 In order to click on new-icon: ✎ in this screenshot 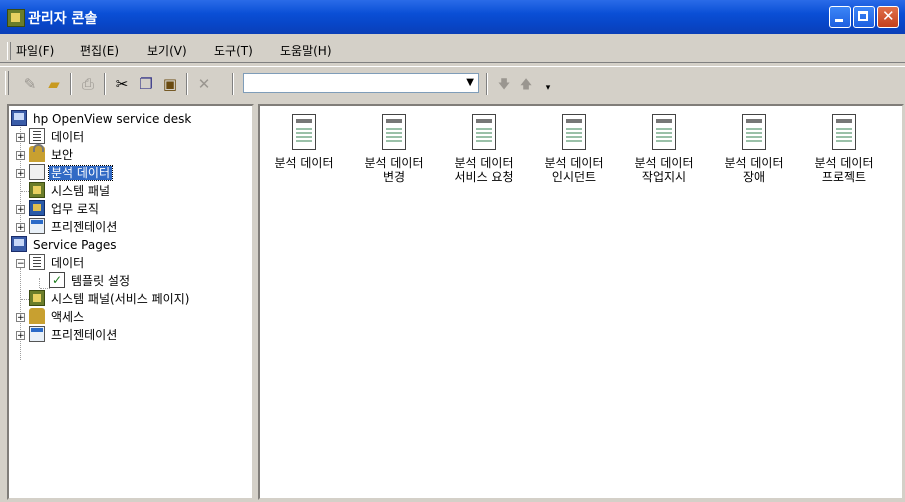, I will do `click(30, 84)`.